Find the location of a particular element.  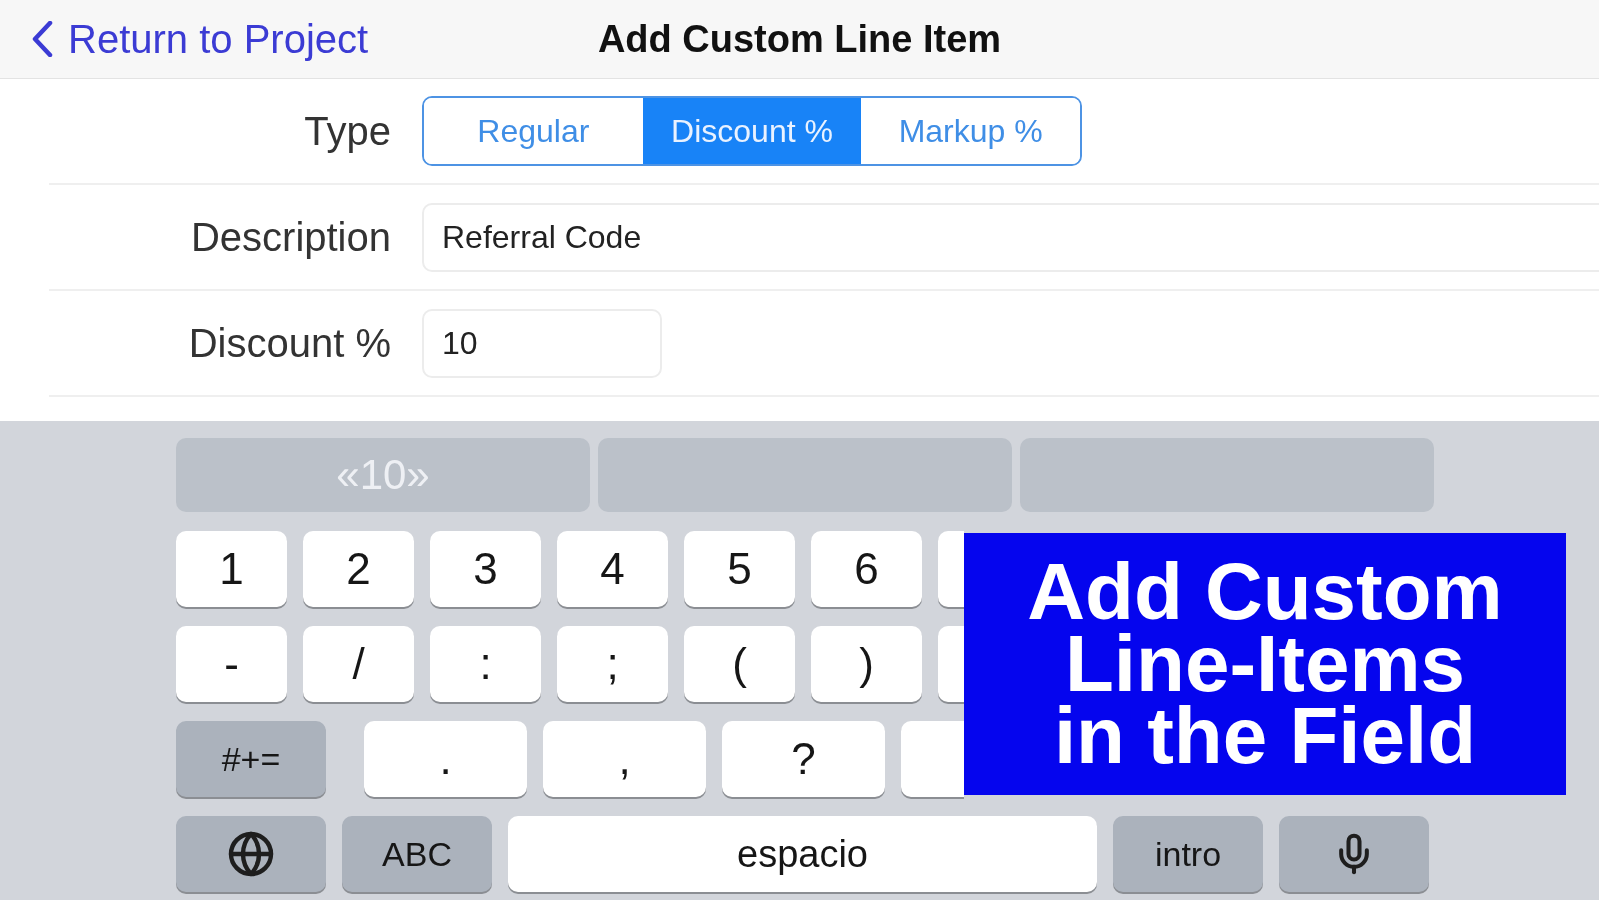

keyboard-key: 4 is located at coordinates (612, 569).